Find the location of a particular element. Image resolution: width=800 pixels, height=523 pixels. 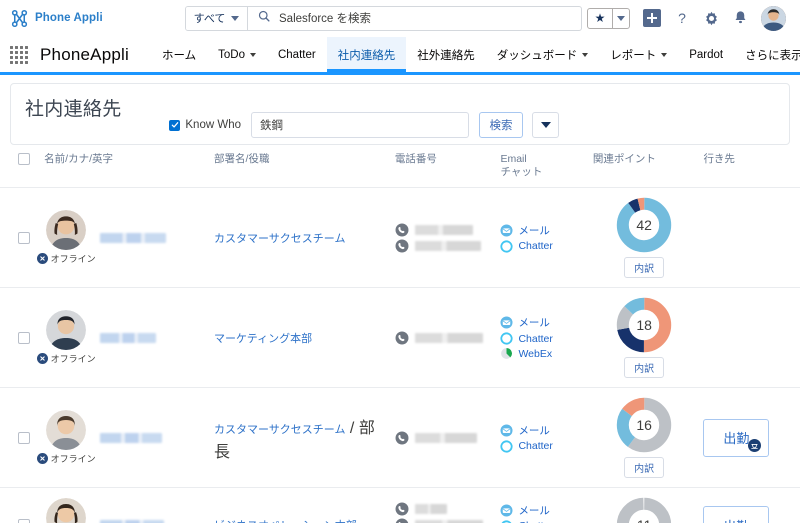

redacted-phone is located at coordinates (448, 337).